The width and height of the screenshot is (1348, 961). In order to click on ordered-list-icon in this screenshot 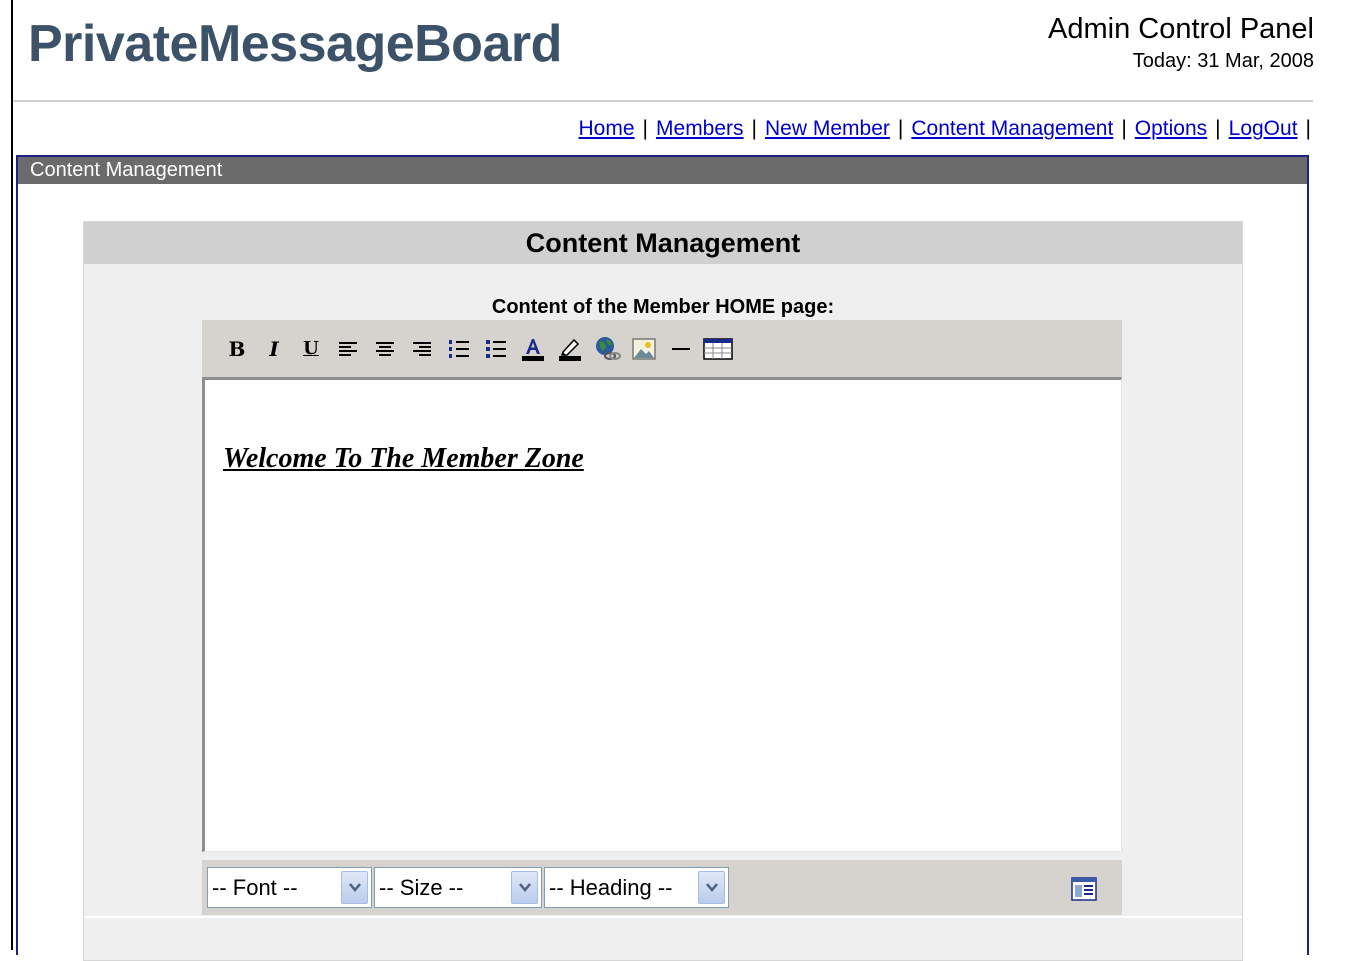, I will do `click(459, 348)`.